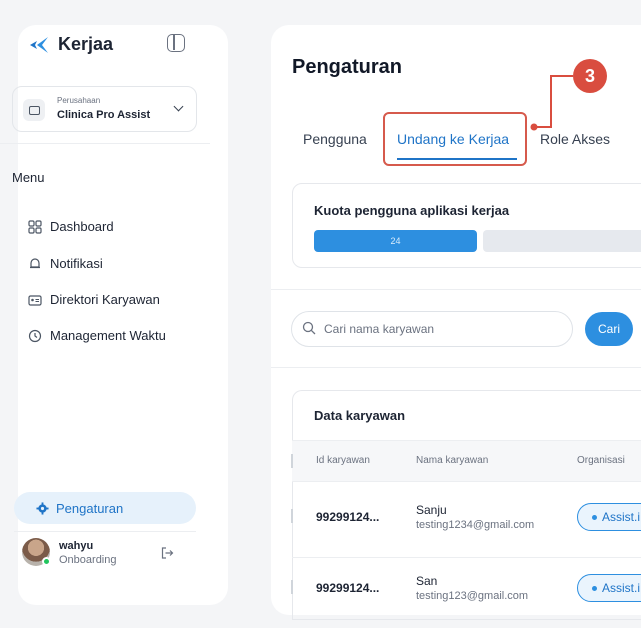 This screenshot has width=641, height=628. What do you see at coordinates (360, 415) in the screenshot?
I see `table-title: Data karyawan` at bounding box center [360, 415].